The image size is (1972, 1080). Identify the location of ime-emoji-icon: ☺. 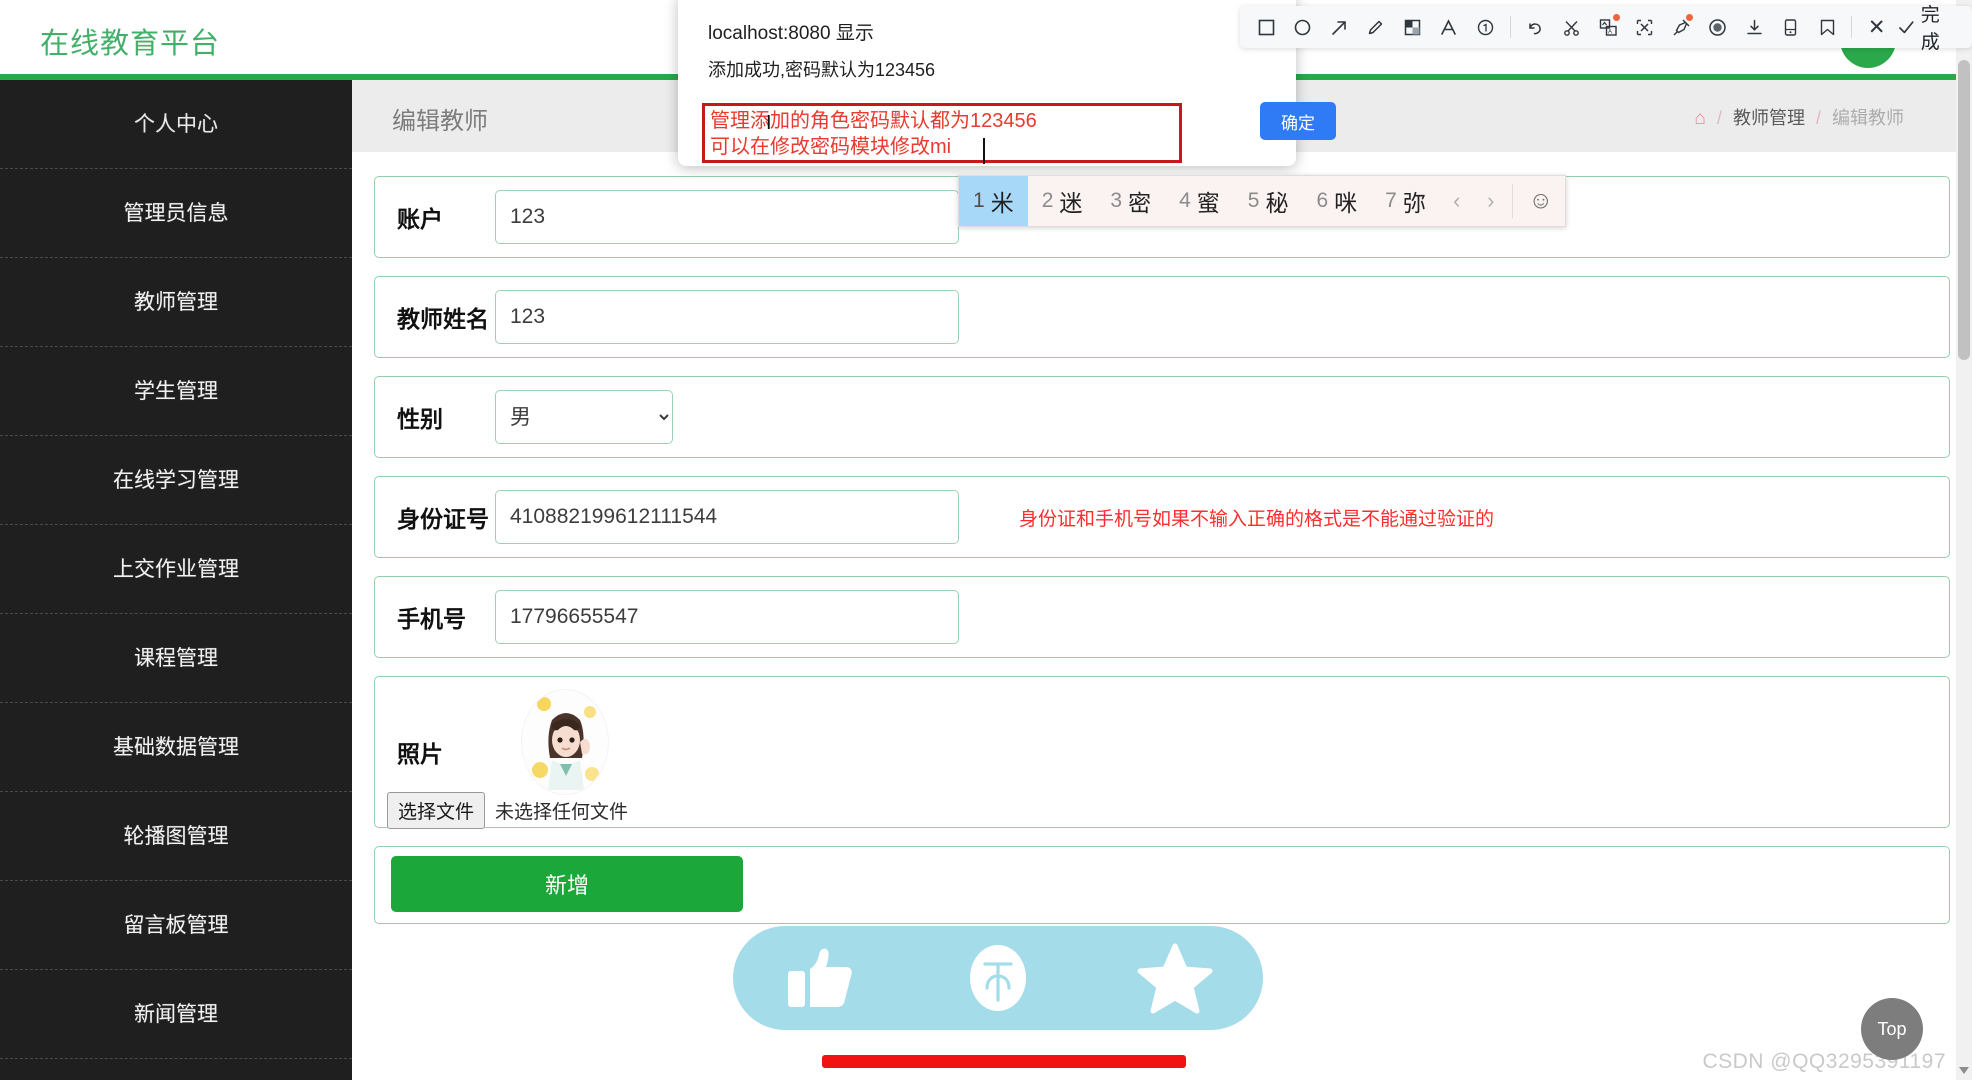
(1541, 201).